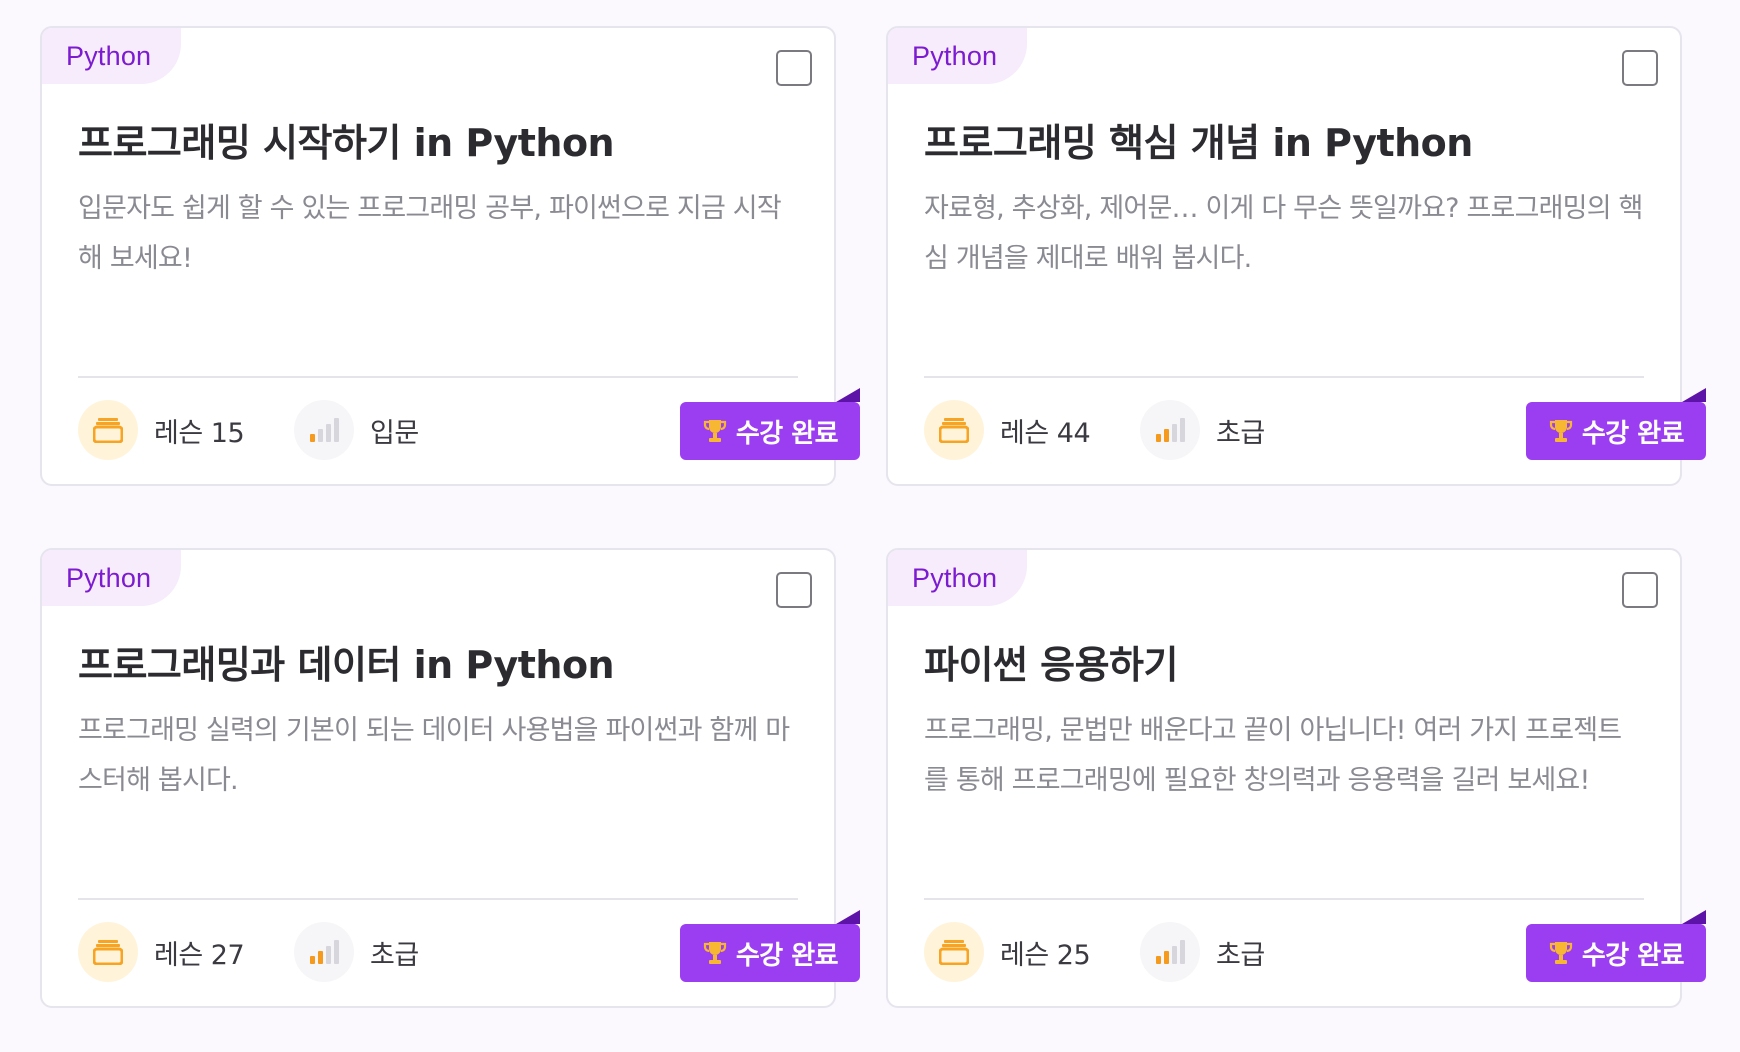 The image size is (1740, 1052). I want to click on course-title: 프로그래밍과 데이터 in Python, so click(438, 661).